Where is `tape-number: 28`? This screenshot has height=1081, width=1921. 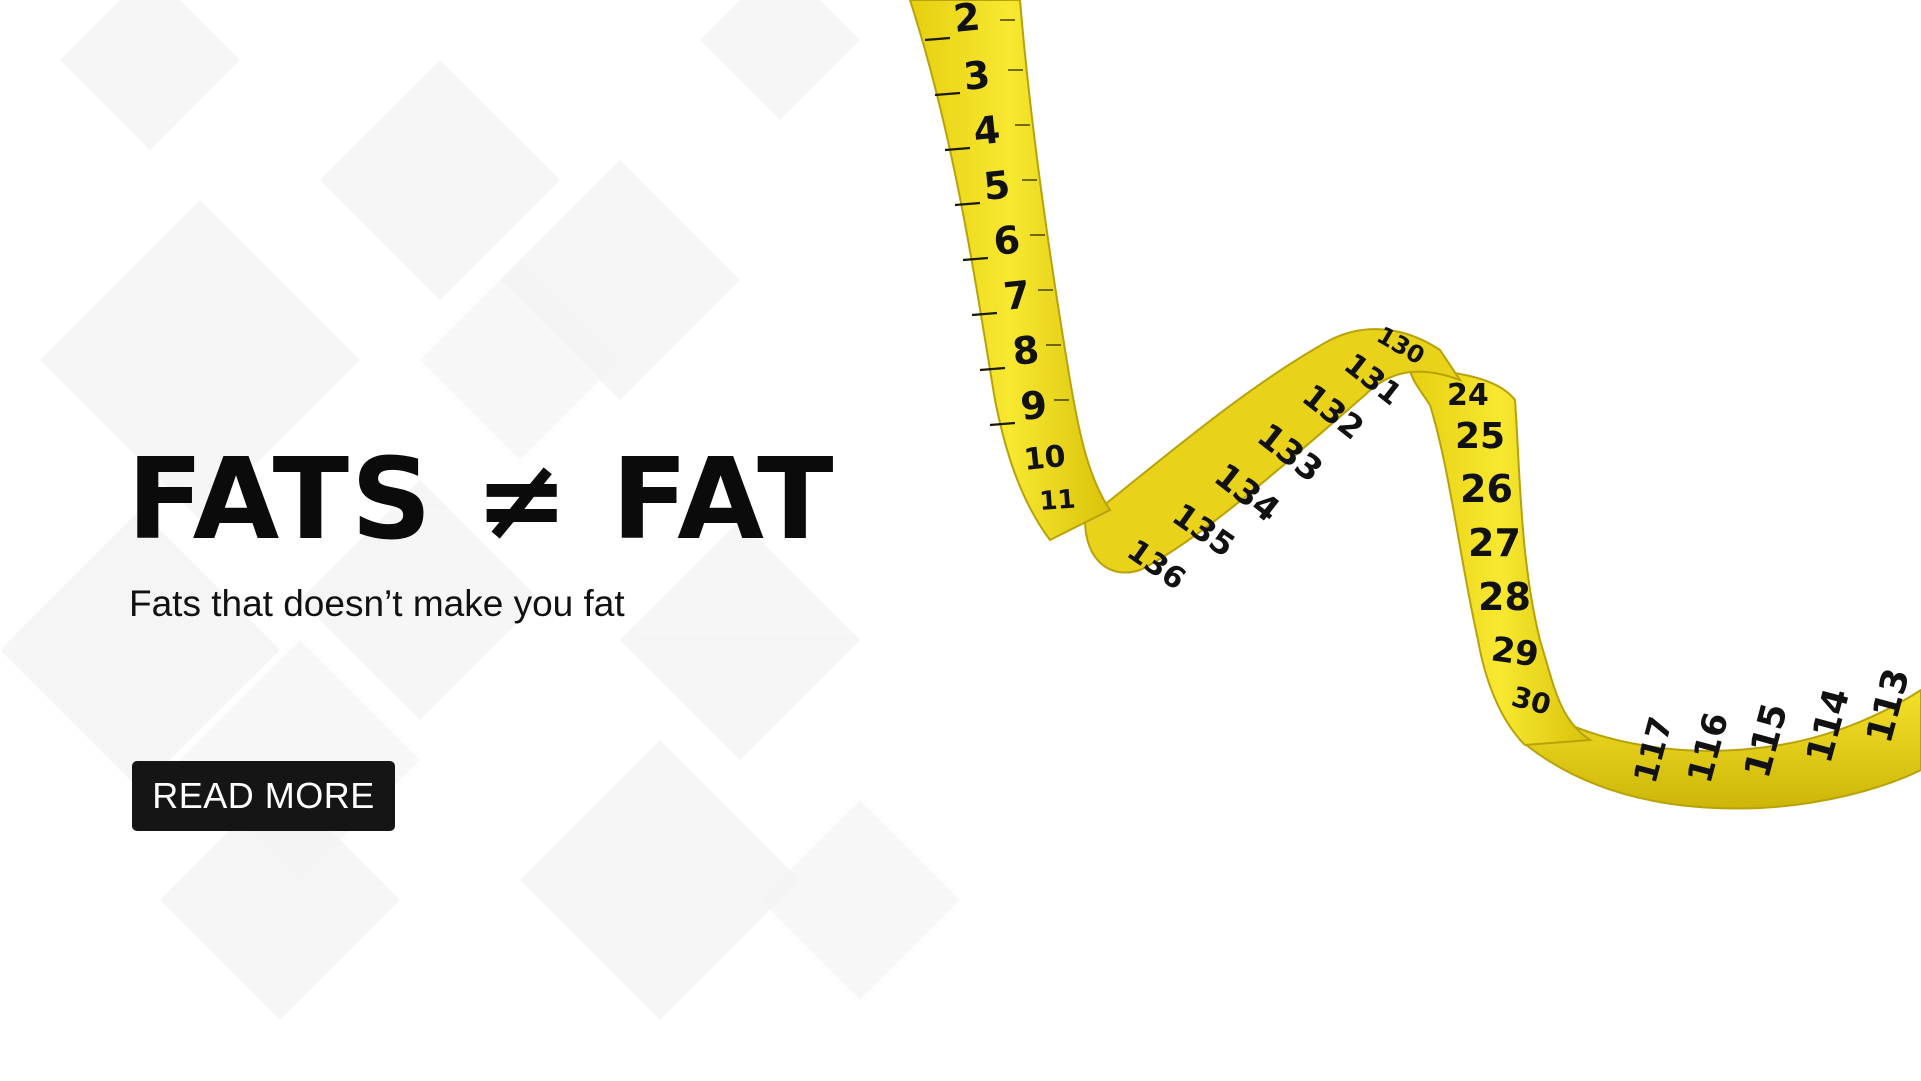 tape-number: 28 is located at coordinates (1504, 597).